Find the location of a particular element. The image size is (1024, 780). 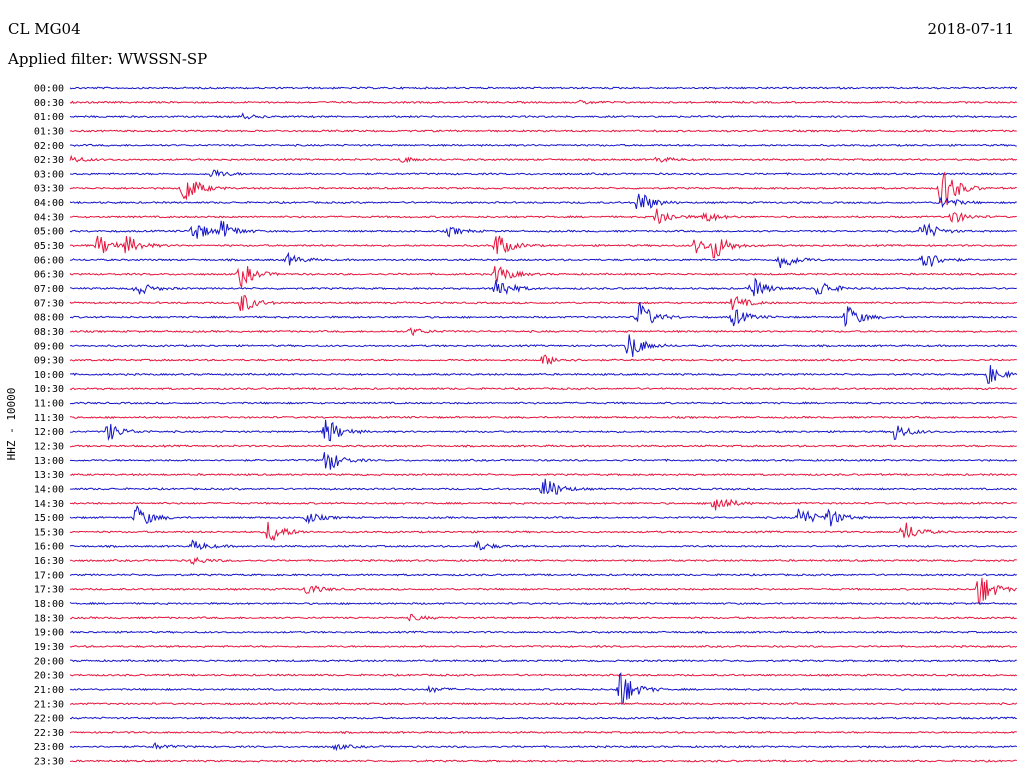

tick-label: 19:30 is located at coordinates (49, 647).